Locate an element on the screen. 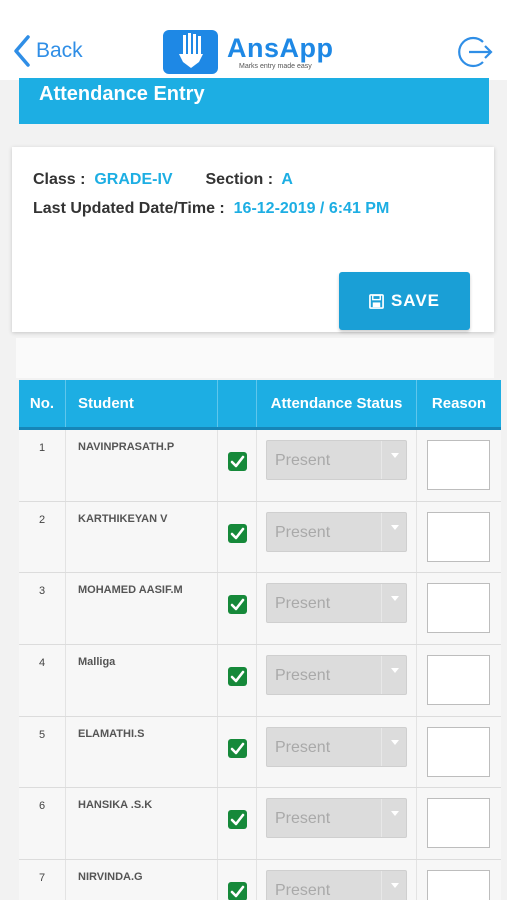 The width and height of the screenshot is (507, 900). student-name: MOHAMED AASIF.M is located at coordinates (130, 590).